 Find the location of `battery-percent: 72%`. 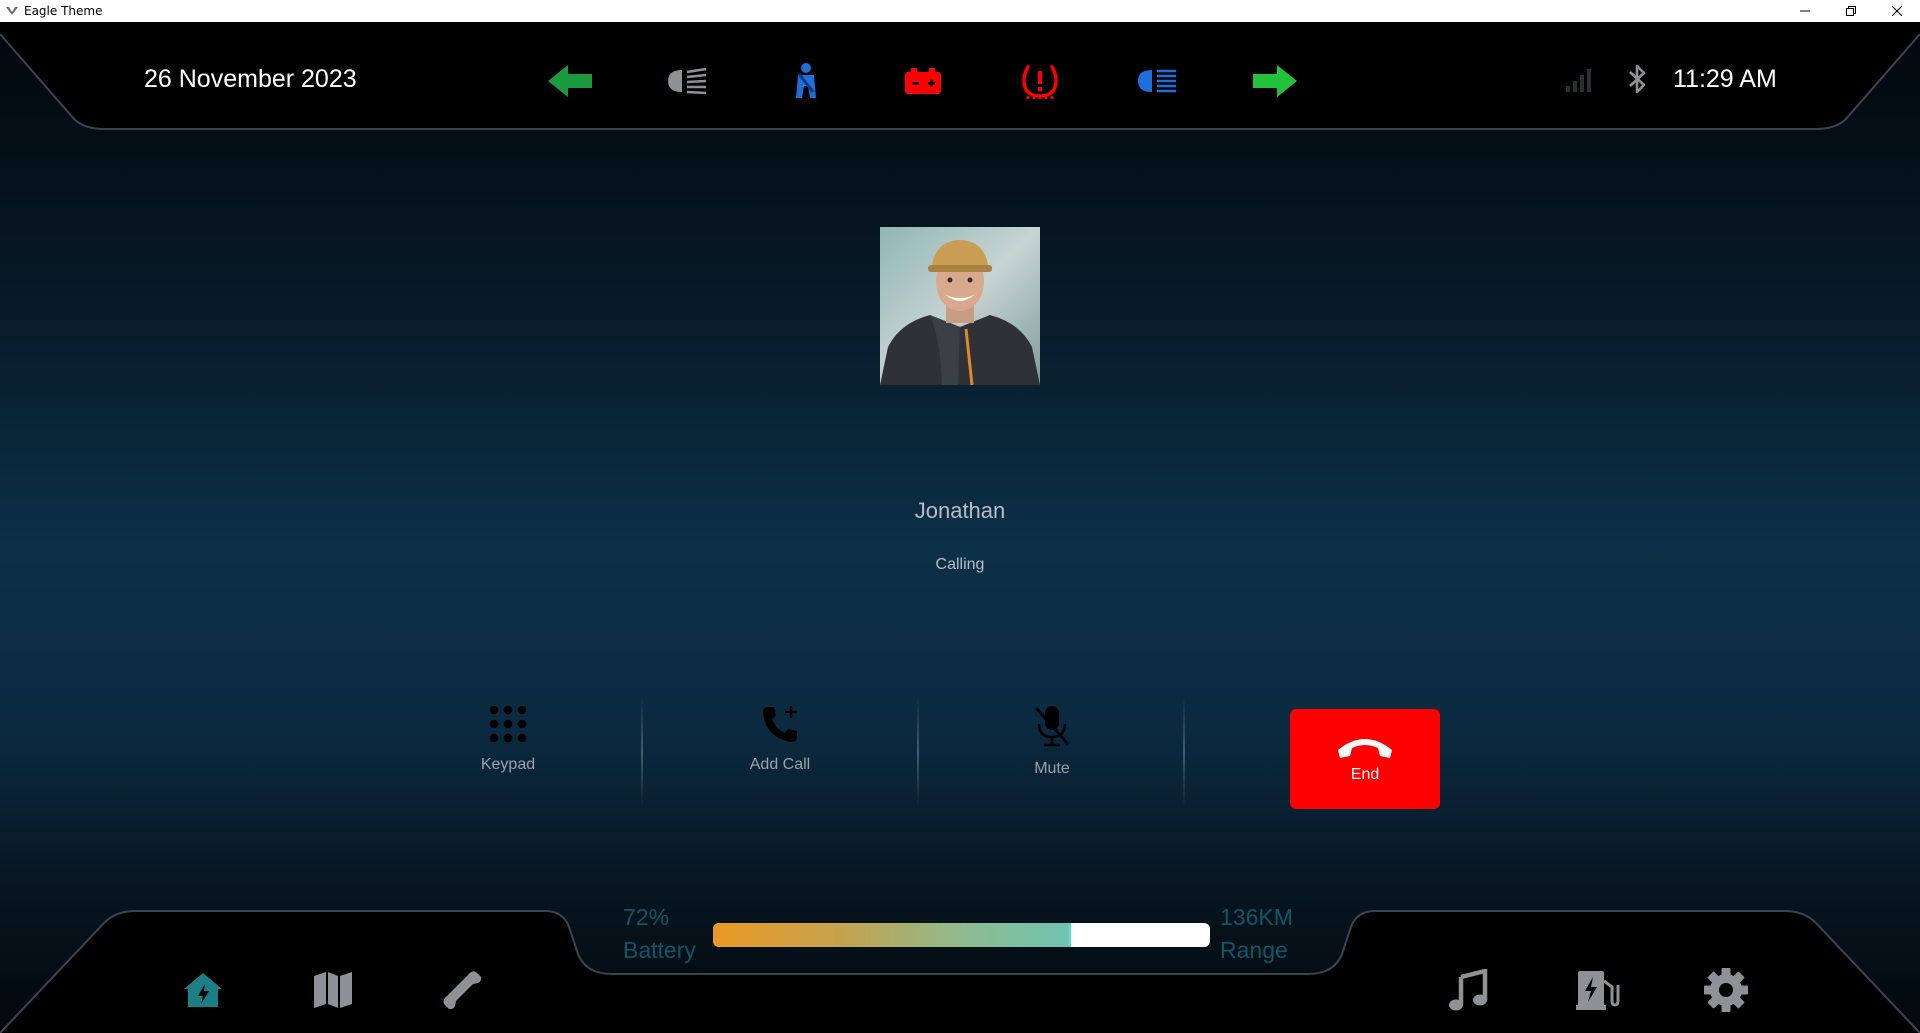

battery-percent: 72% is located at coordinates (646, 917).